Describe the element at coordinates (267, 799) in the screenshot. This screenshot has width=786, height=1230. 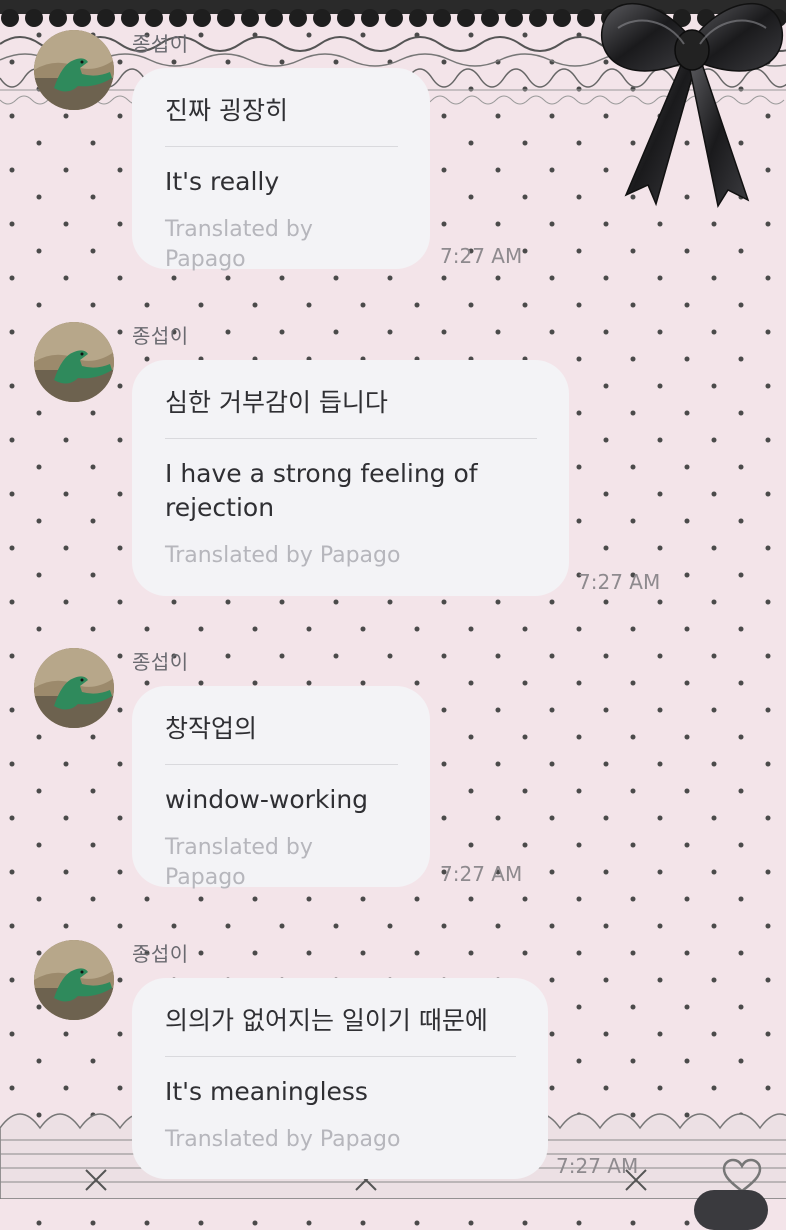
I see `translated-text: window-working` at that location.